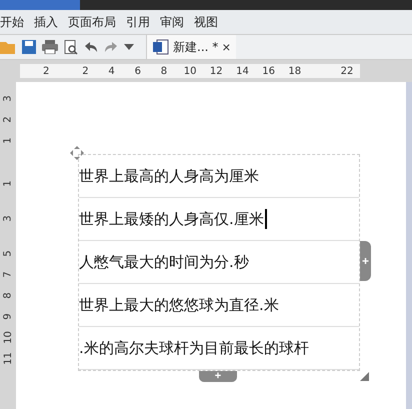  What do you see at coordinates (77, 153) in the screenshot?
I see `move-handle-icon` at bounding box center [77, 153].